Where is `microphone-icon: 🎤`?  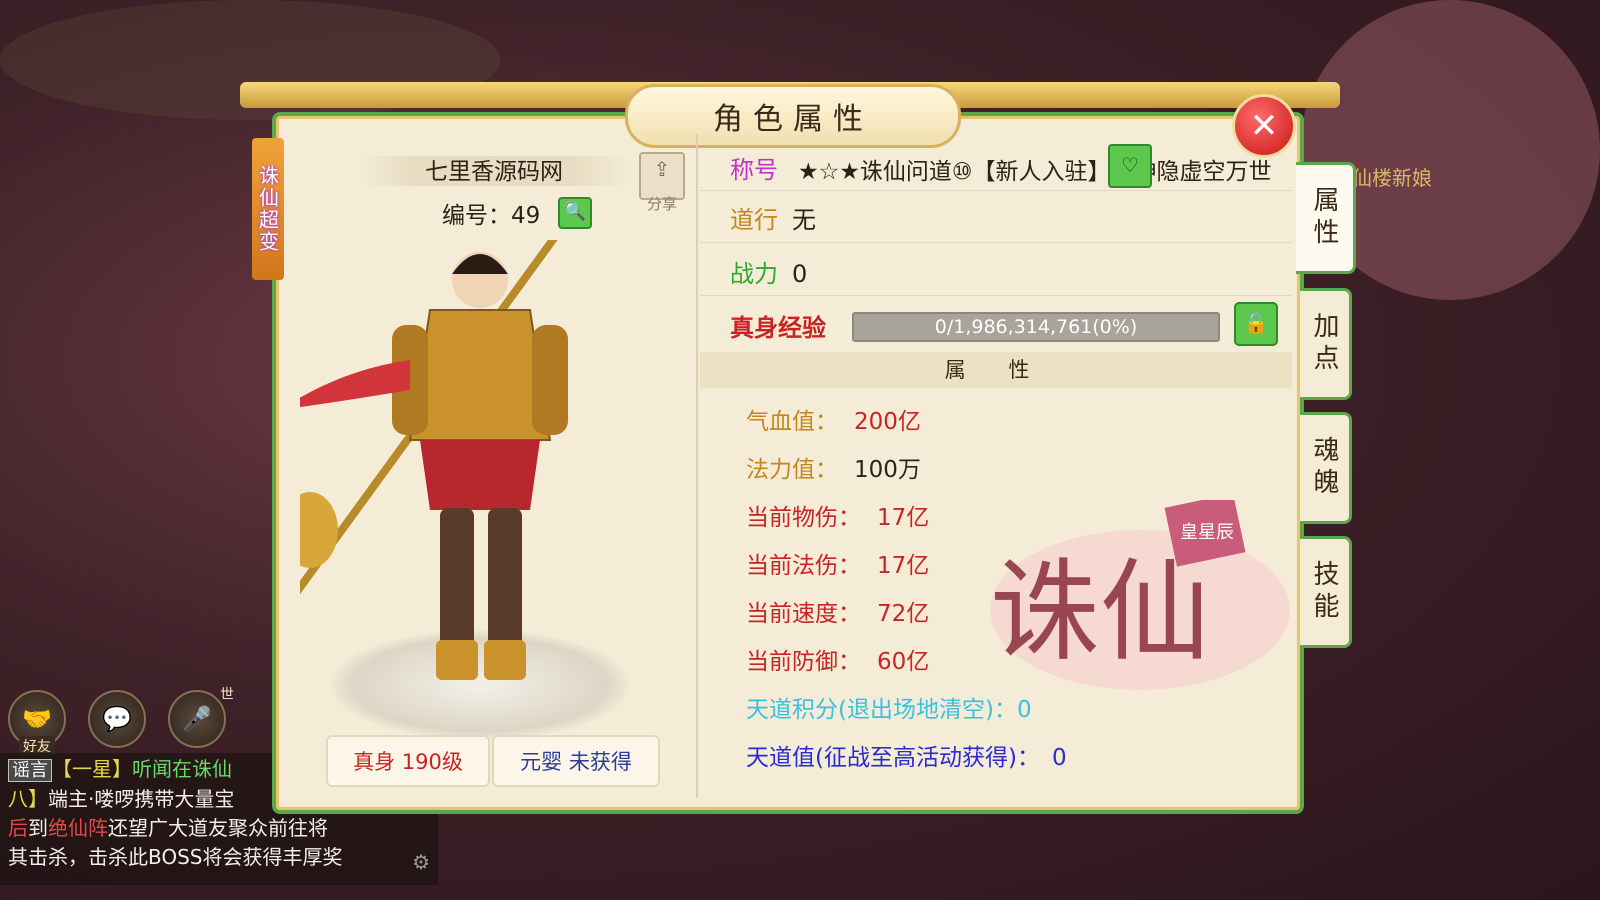
microphone-icon: 🎤 is located at coordinates (197, 719).